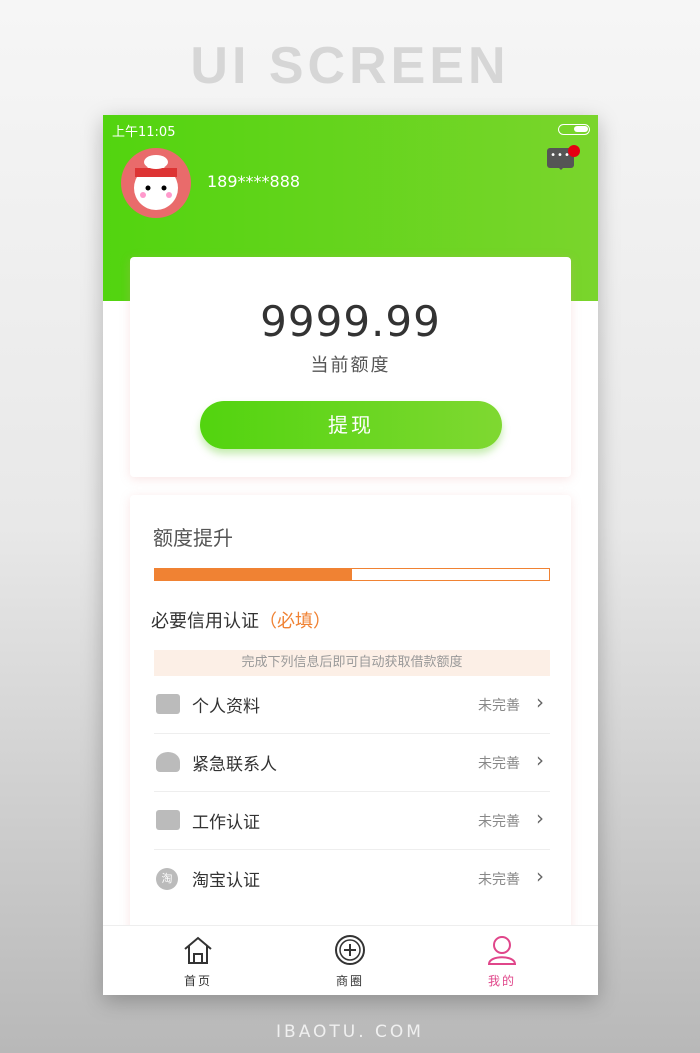 The height and width of the screenshot is (1053, 700). Describe the element at coordinates (205, 621) in the screenshot. I see `required-title-text: 必要信用认证` at that location.